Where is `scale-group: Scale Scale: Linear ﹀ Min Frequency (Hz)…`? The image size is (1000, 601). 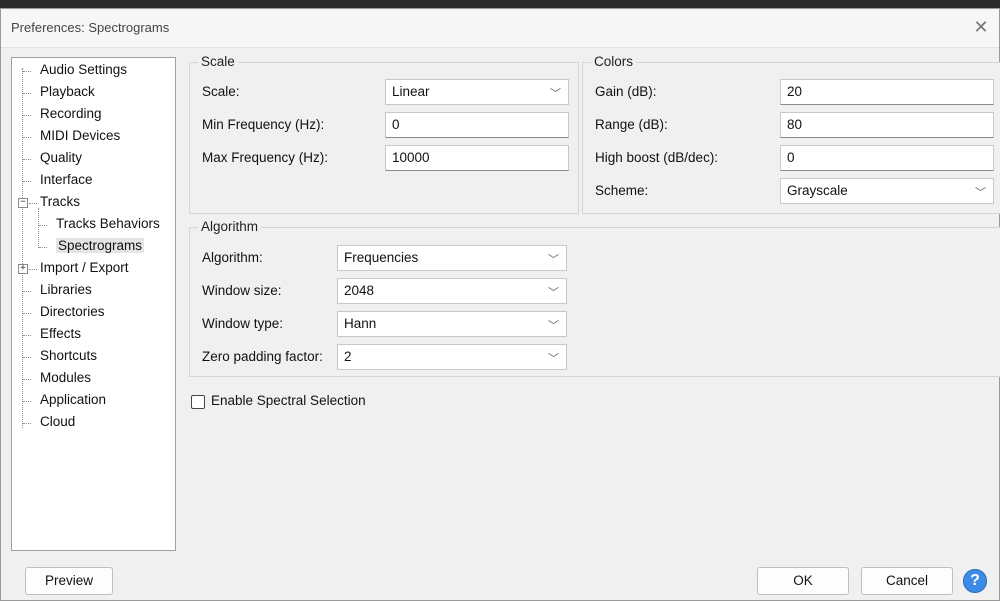 scale-group: Scale Scale: Linear ﹀ Min Frequency (Hz)… is located at coordinates (384, 134).